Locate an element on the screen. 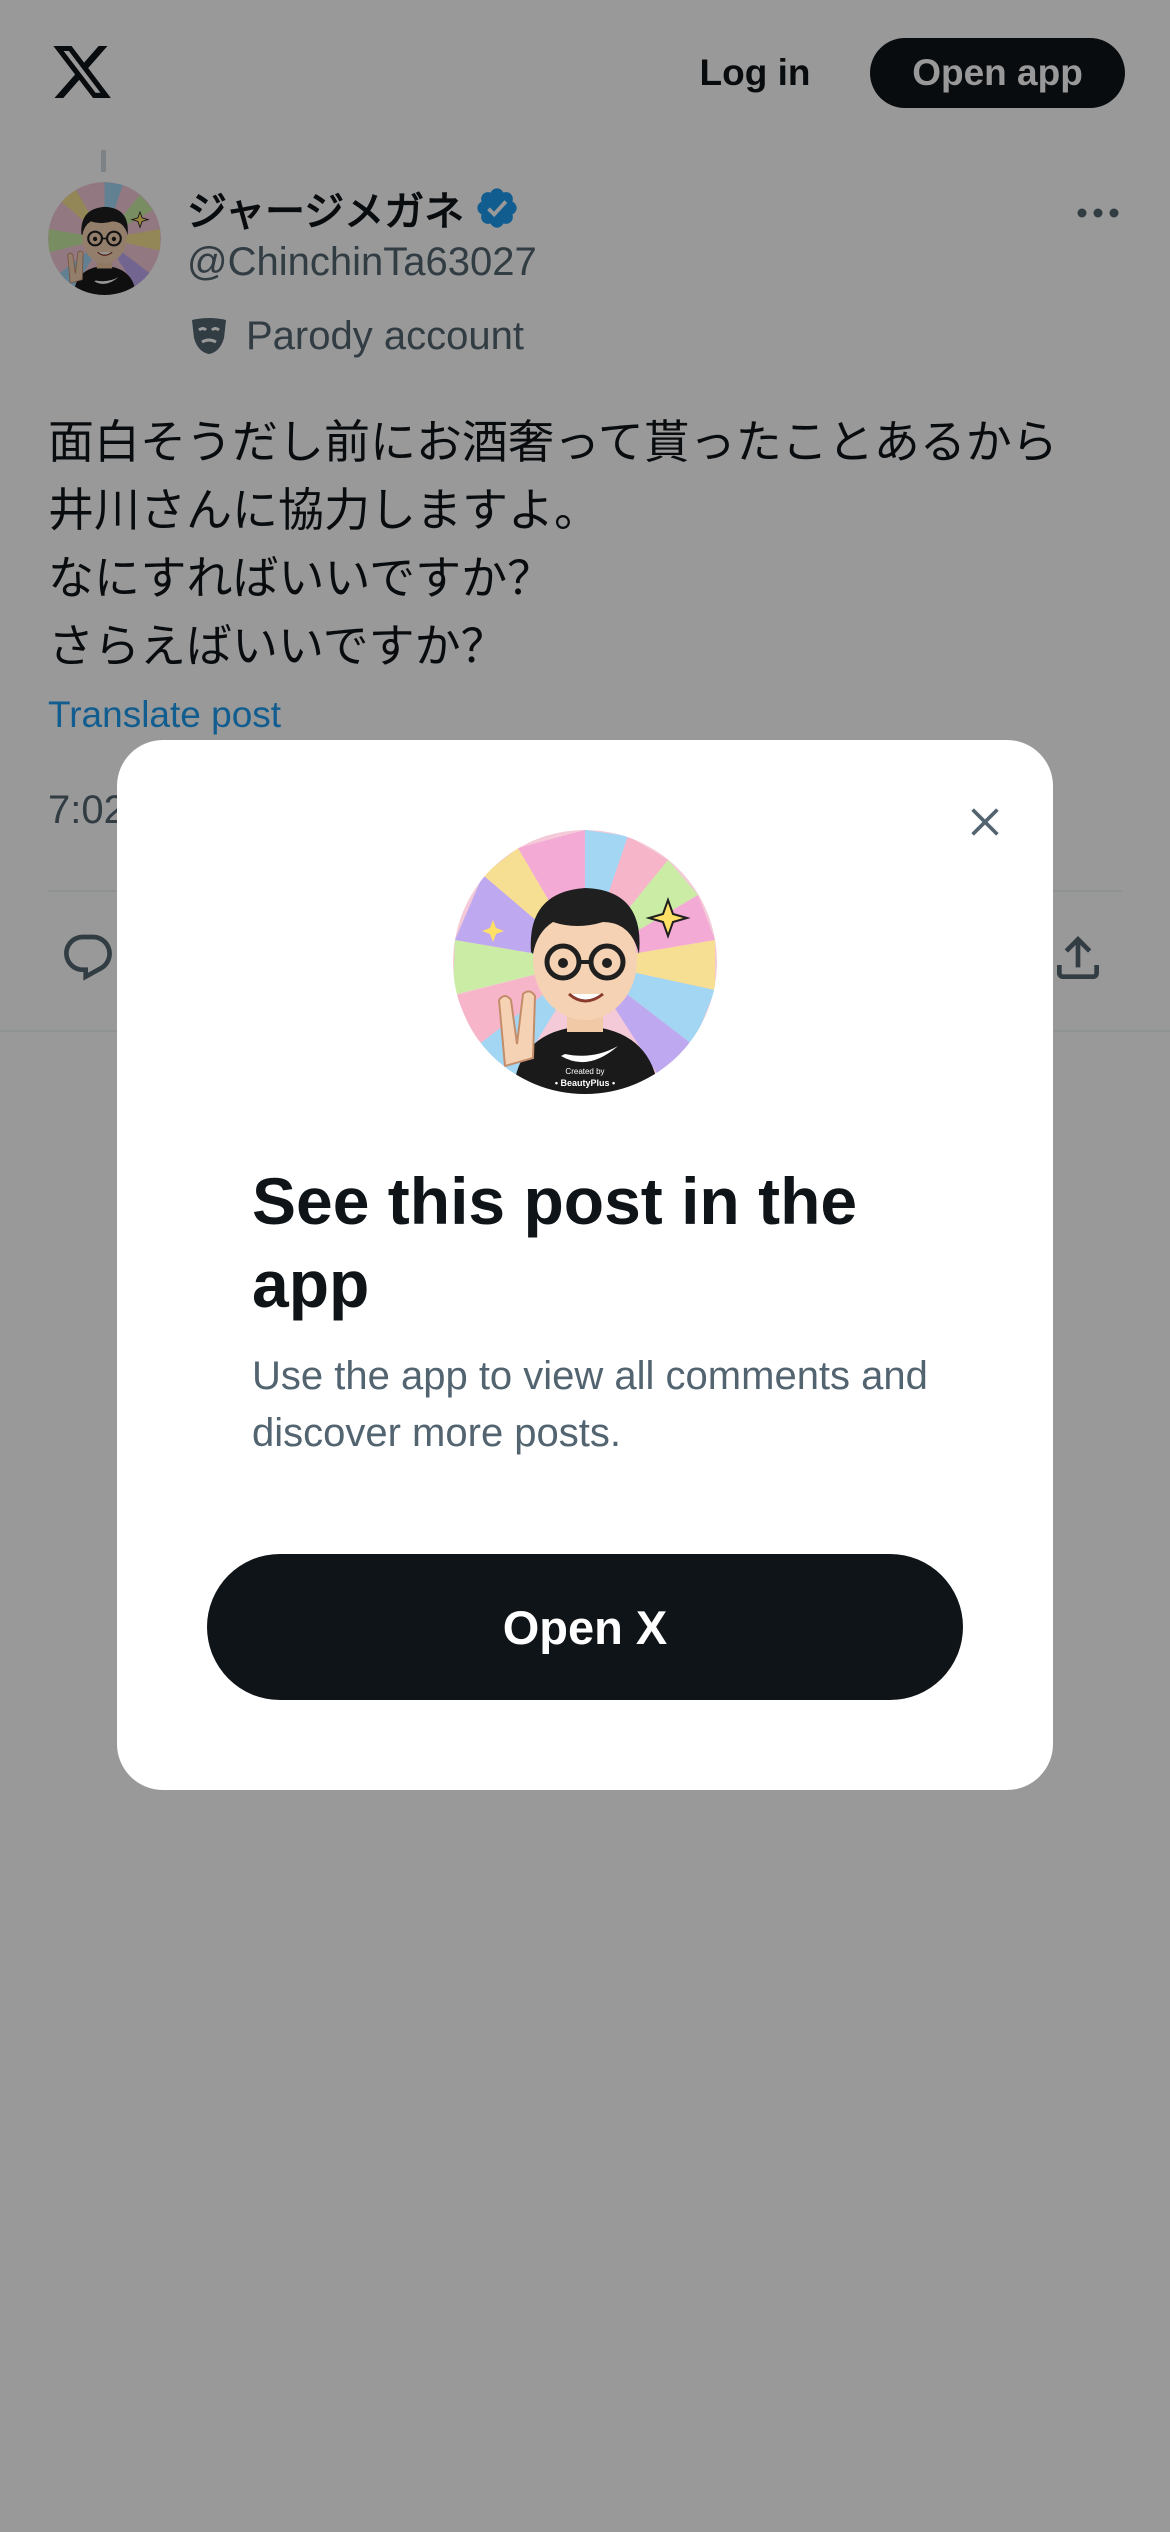 The image size is (1170, 2532). close-button is located at coordinates (985, 822).